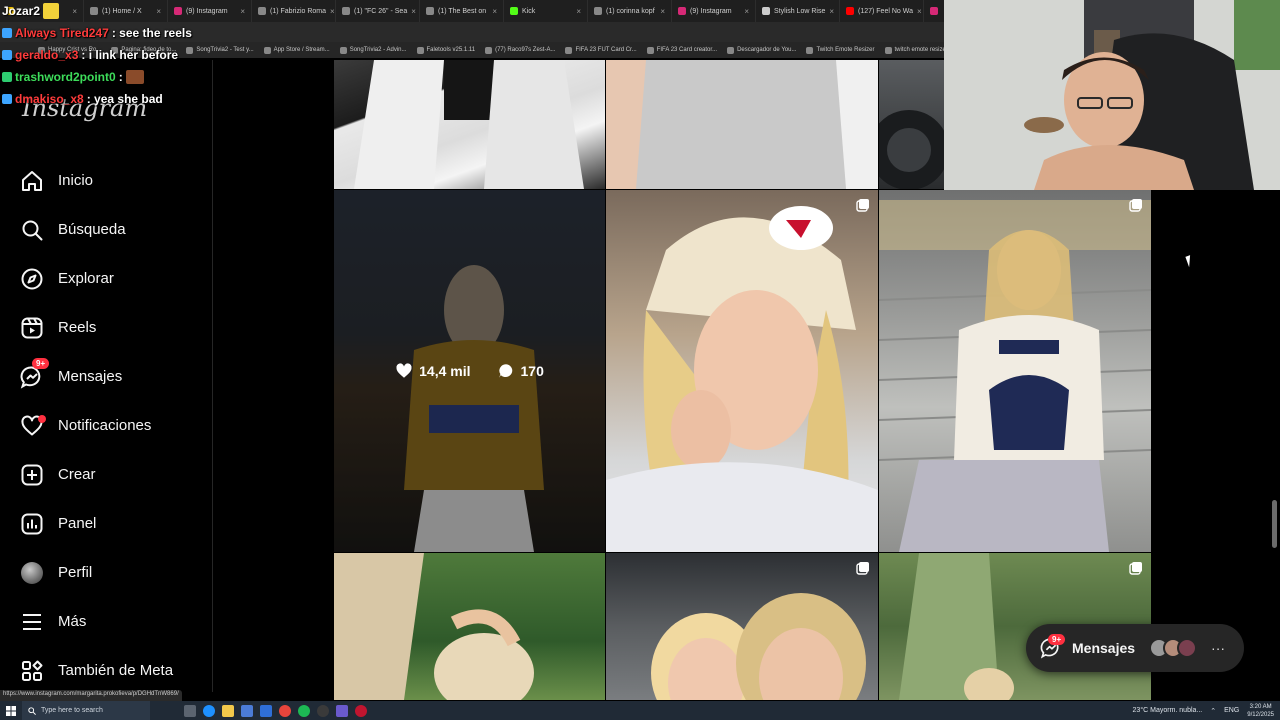 This screenshot has height=720, width=1280. I want to click on browser-tab: (127) Feel No Wa ×, so click(882, 11).